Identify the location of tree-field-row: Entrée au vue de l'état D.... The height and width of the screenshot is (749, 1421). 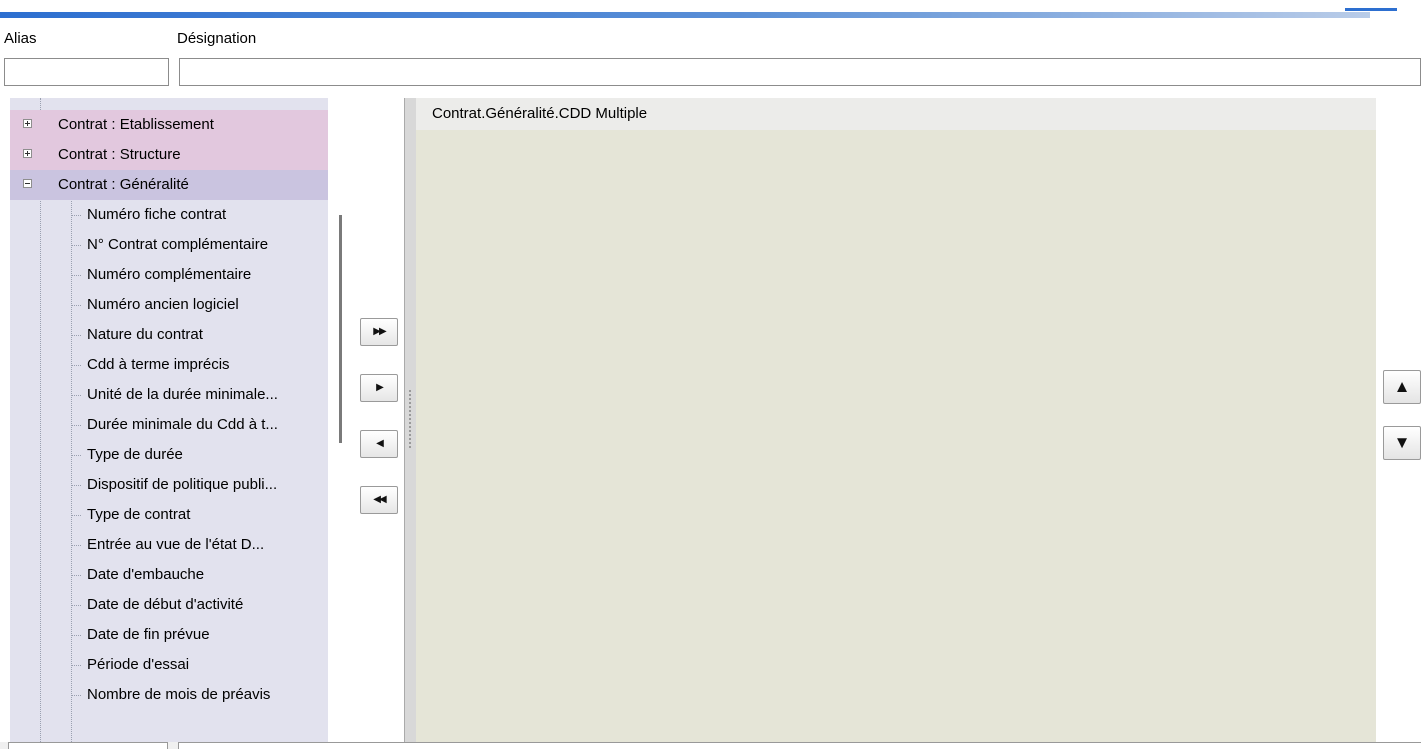
(169, 545).